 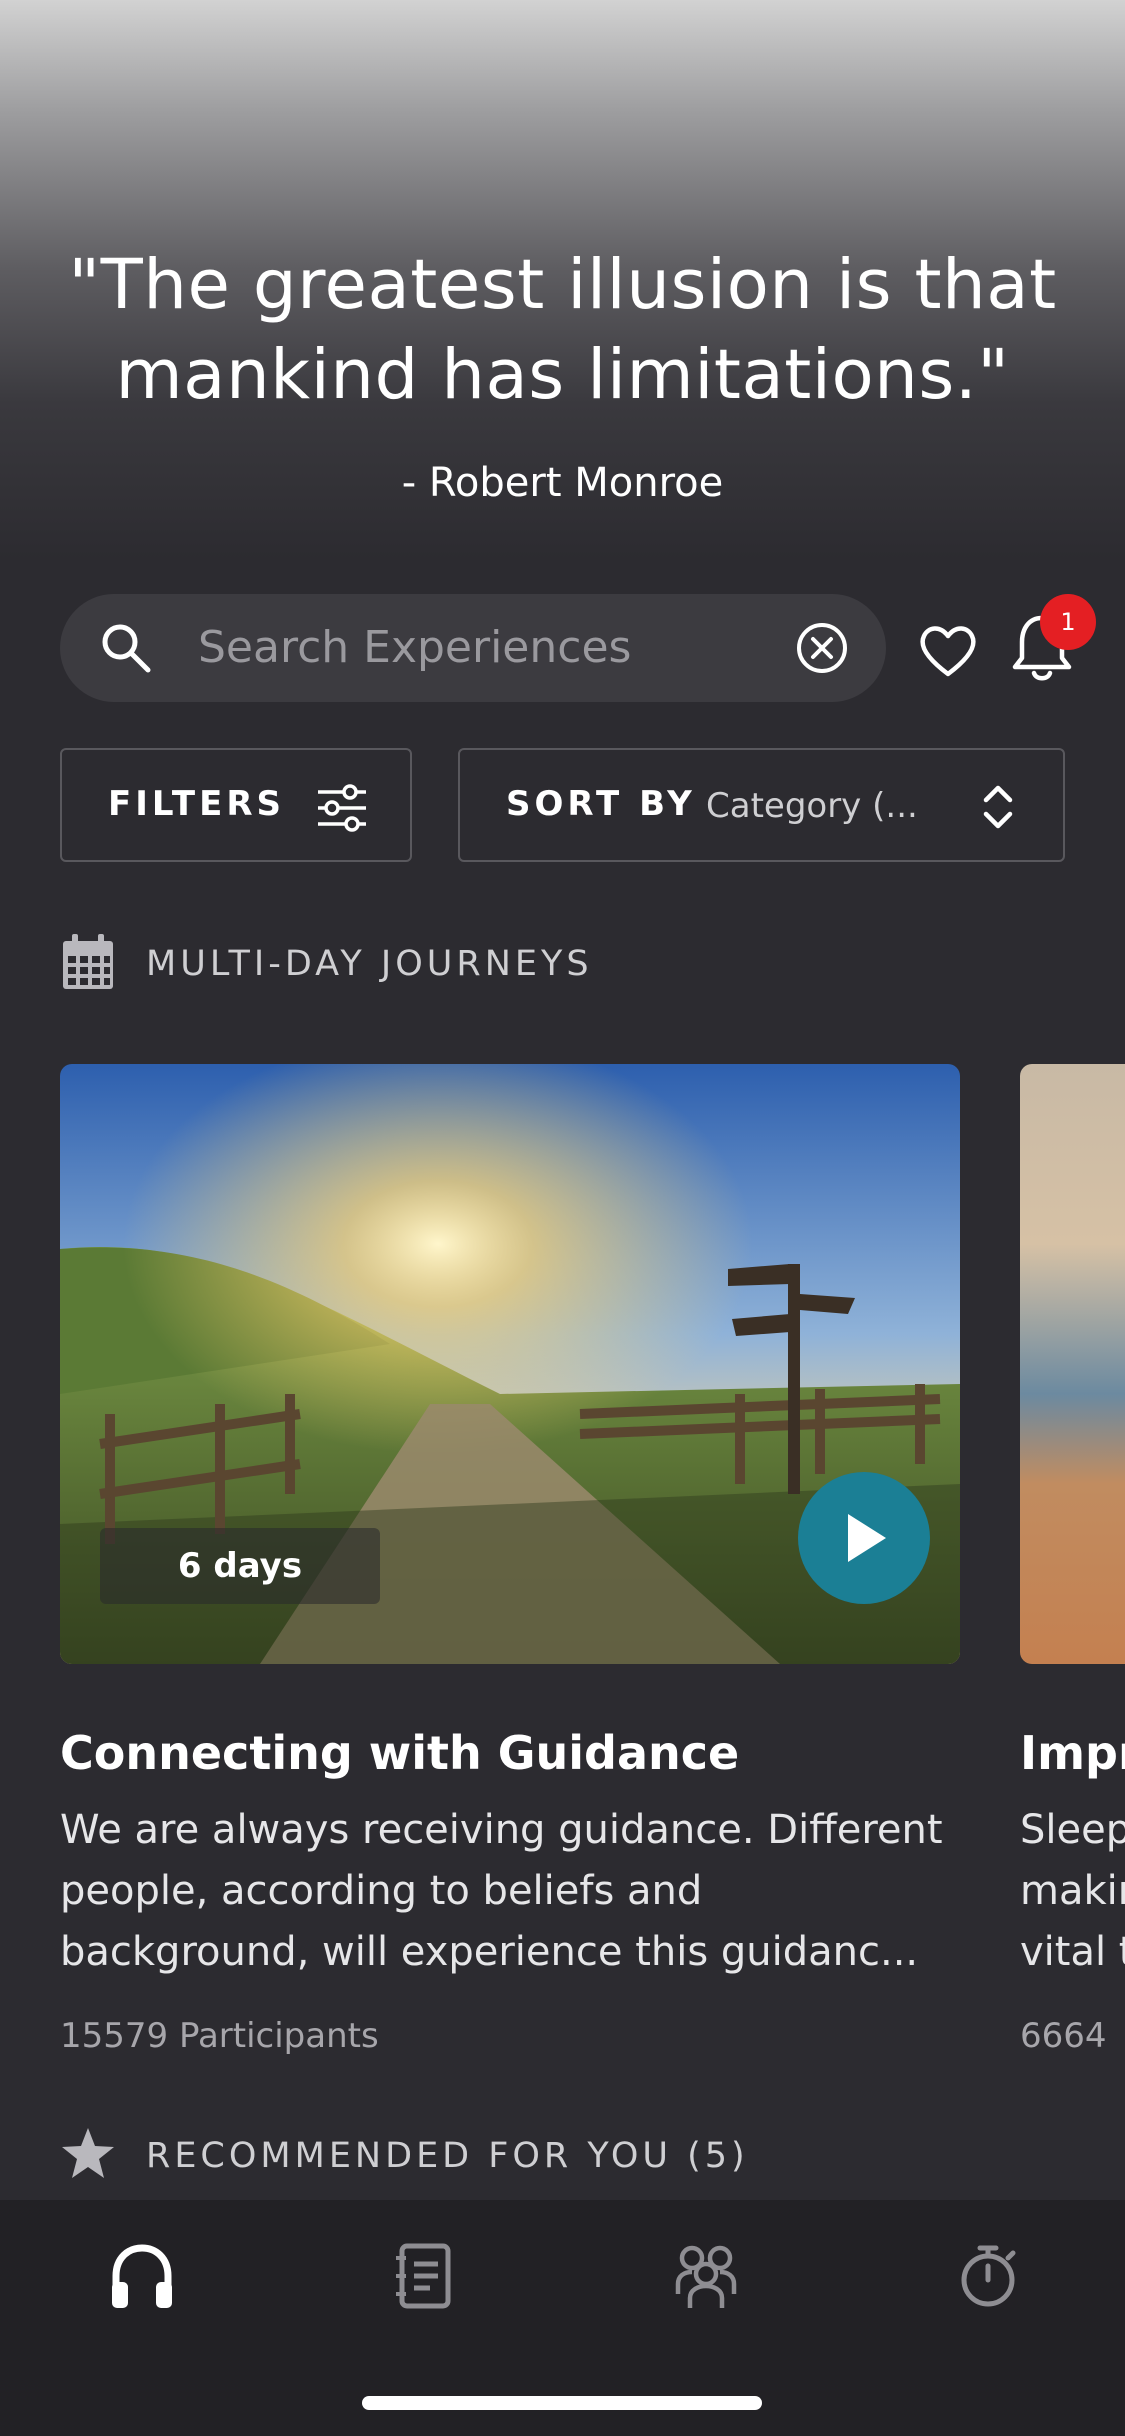 I want to click on sliders-icon, so click(x=342, y=808).